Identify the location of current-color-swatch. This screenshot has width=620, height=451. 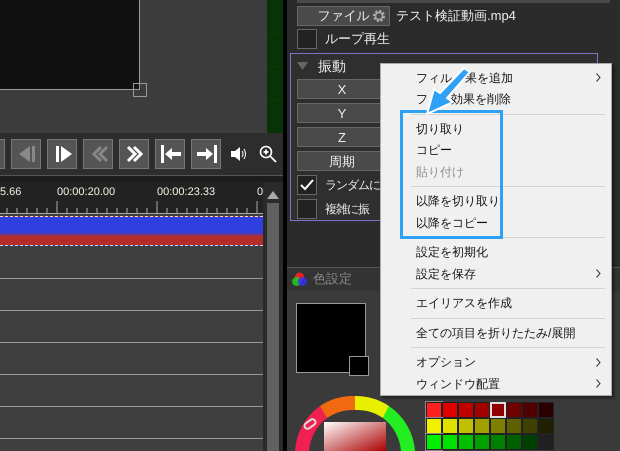
(331, 338).